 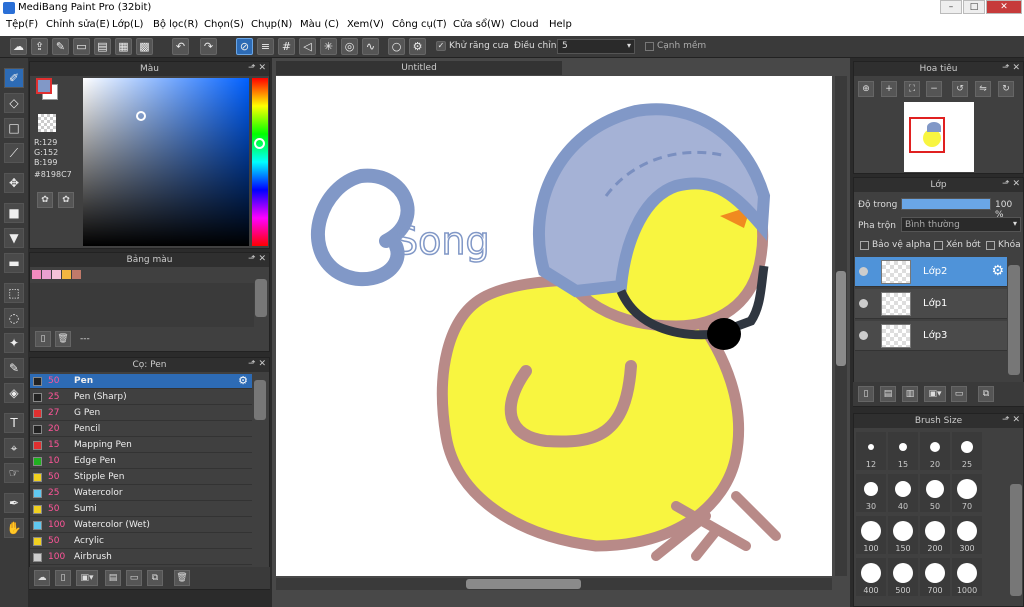 What do you see at coordinates (14, 343) in the screenshot?
I see `magic-wand-icon: ✦` at bounding box center [14, 343].